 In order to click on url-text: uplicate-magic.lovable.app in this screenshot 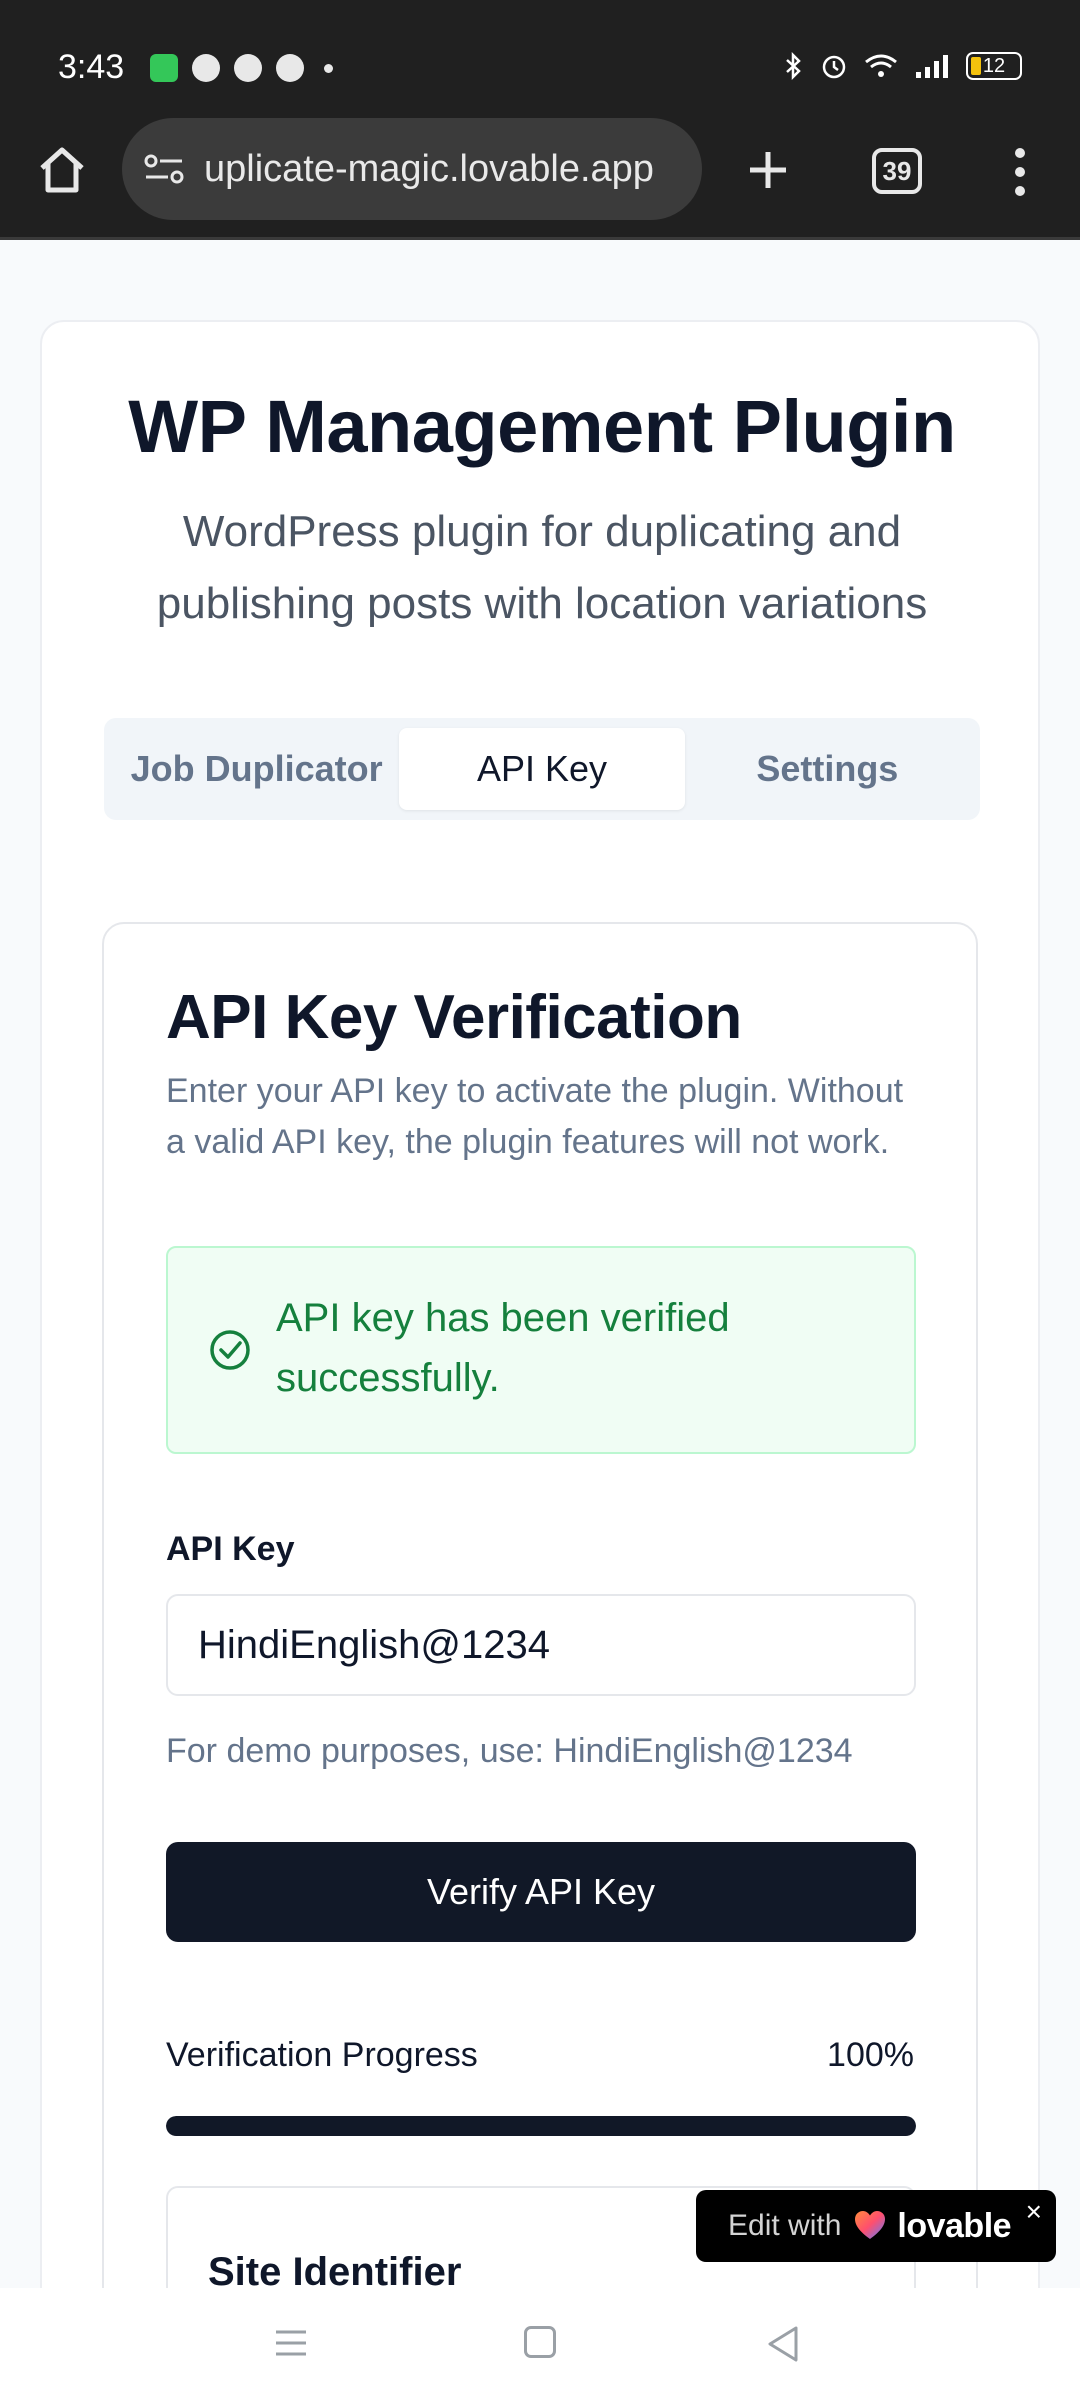, I will do `click(429, 168)`.